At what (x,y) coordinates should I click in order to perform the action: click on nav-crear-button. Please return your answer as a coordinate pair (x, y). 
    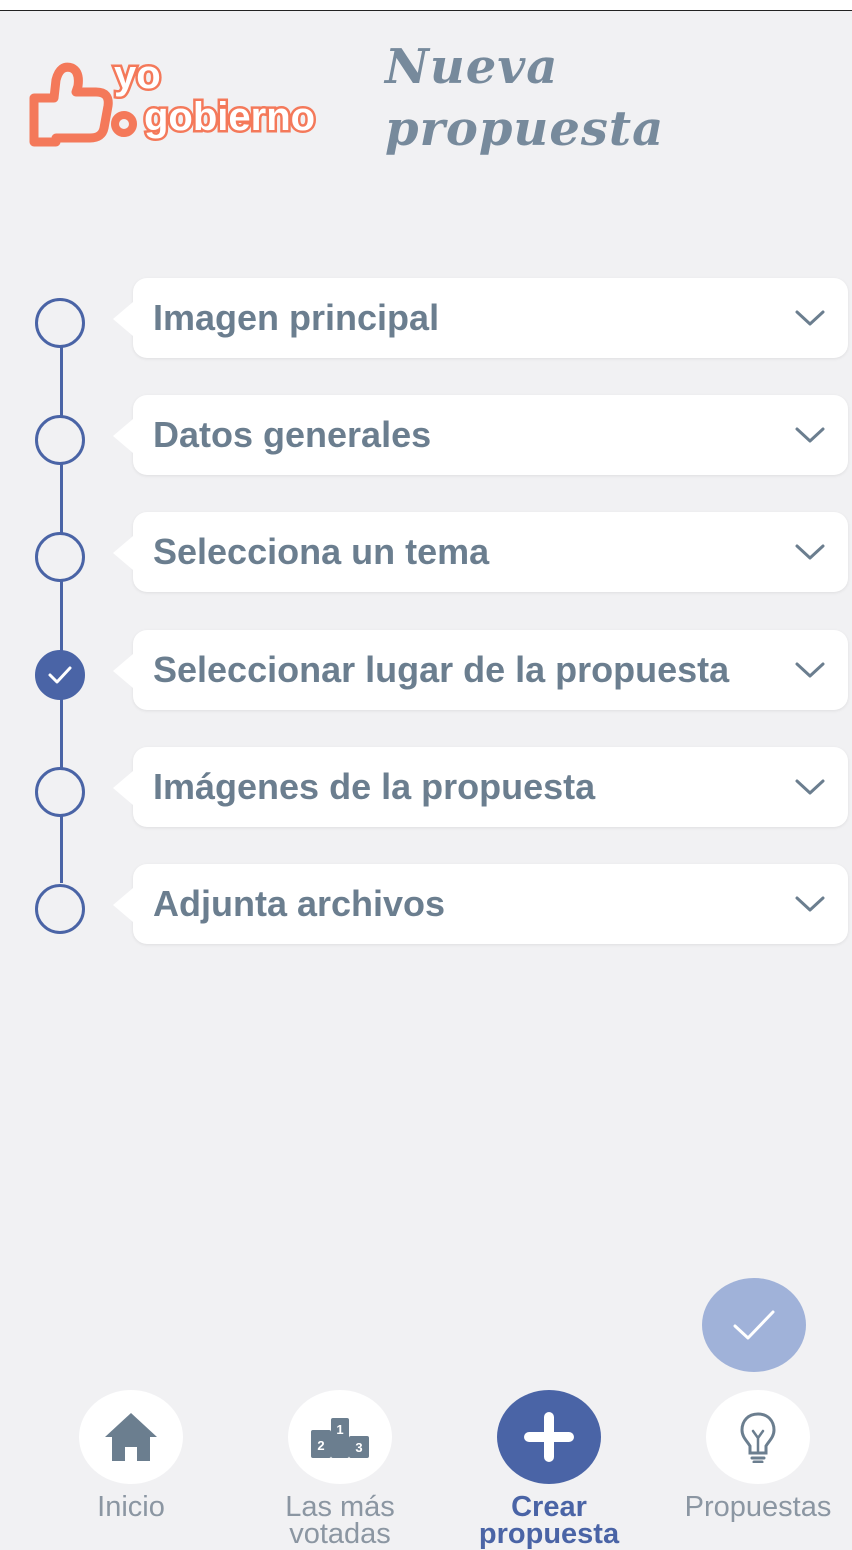
    Looking at the image, I should click on (549, 1437).